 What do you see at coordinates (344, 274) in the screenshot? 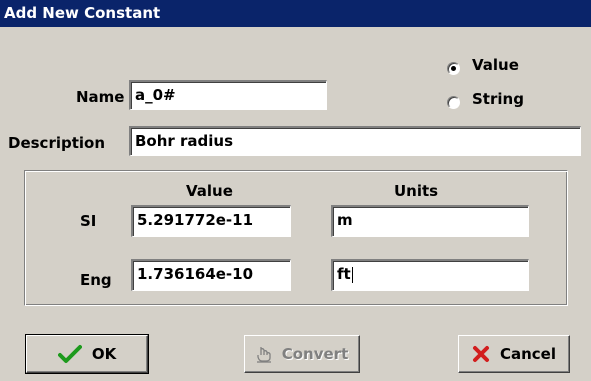
I see `eng-units-value: ft` at bounding box center [344, 274].